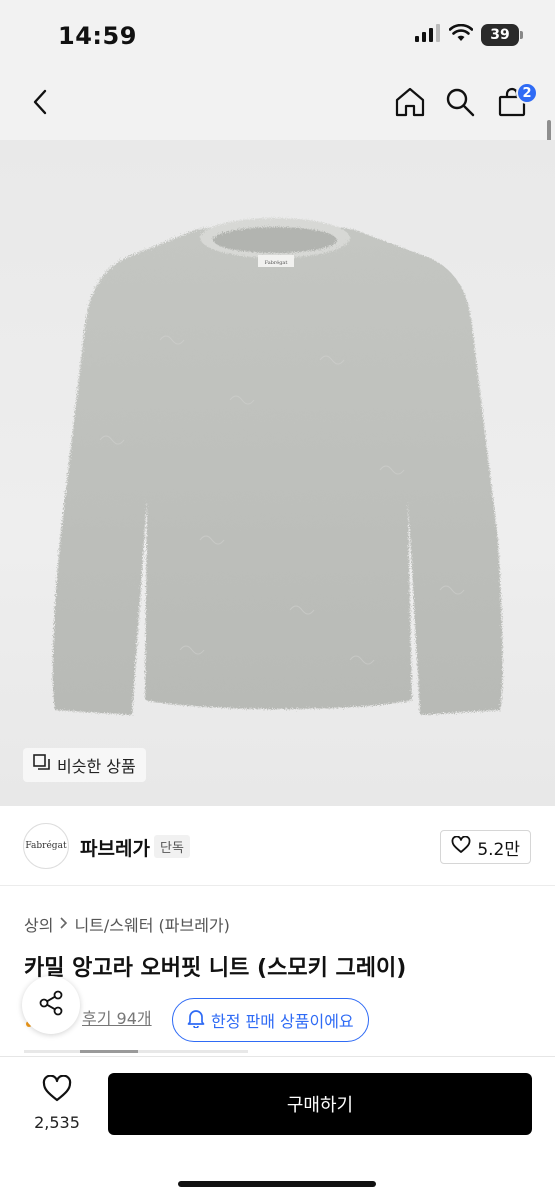 Image resolution: width=555 pixels, height=1200 pixels. Describe the element at coordinates (42, 765) in the screenshot. I see `copy-icon` at that location.